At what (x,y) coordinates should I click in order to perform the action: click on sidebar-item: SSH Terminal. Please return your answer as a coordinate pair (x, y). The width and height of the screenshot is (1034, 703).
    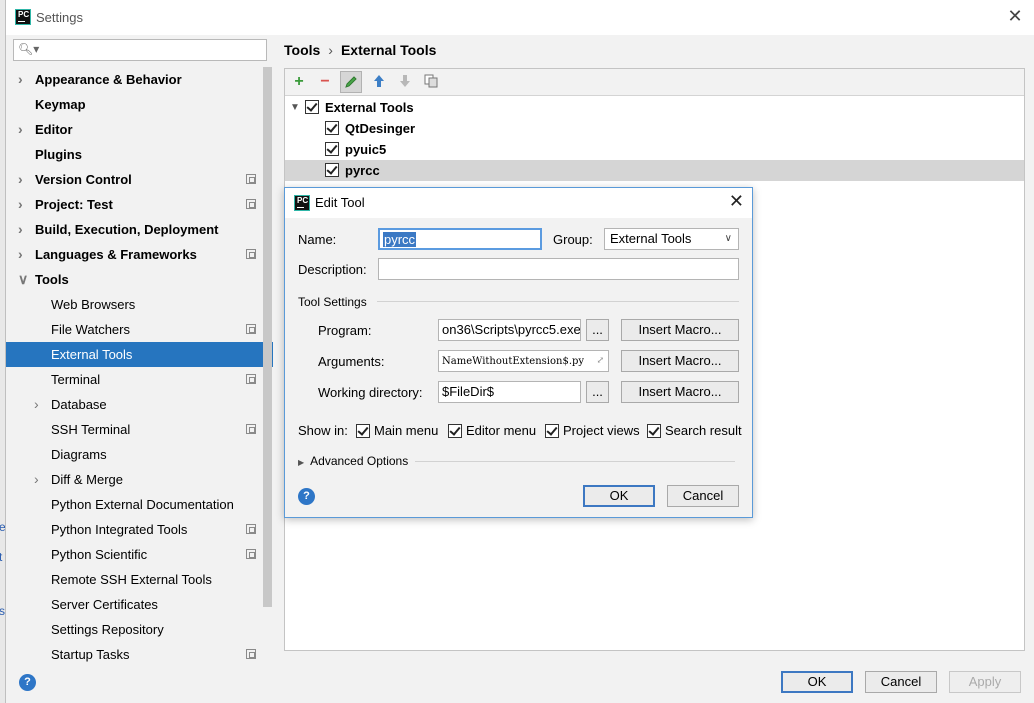
    Looking at the image, I should click on (139, 429).